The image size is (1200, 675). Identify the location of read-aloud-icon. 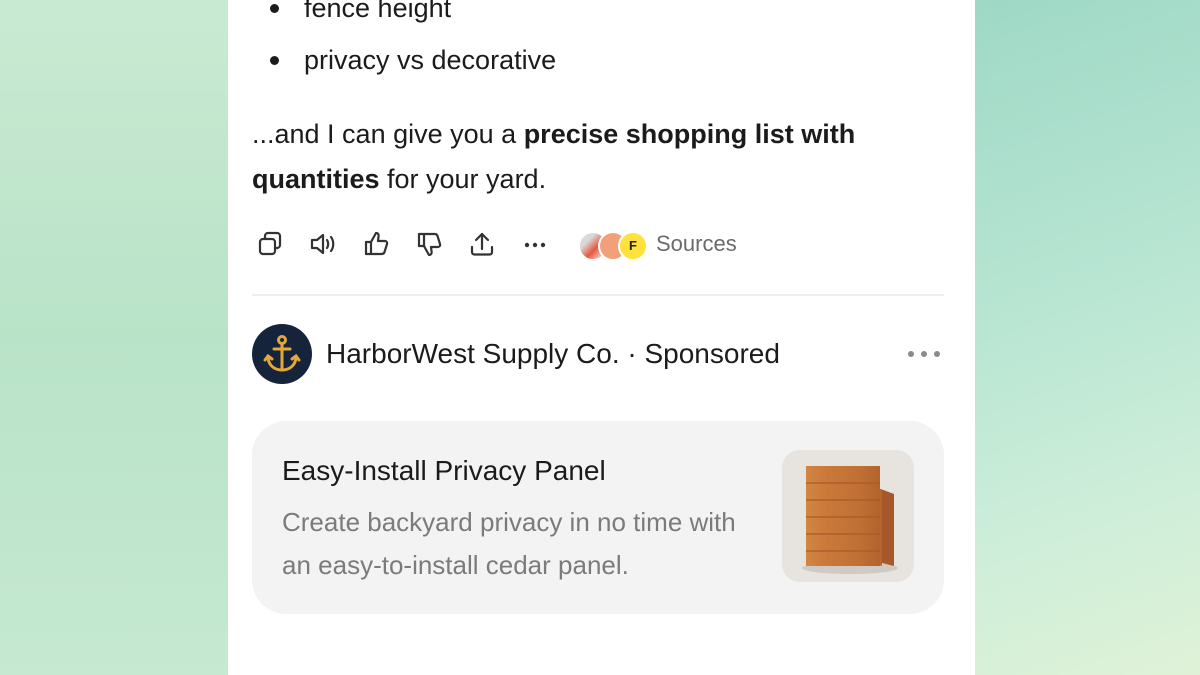
(322, 244).